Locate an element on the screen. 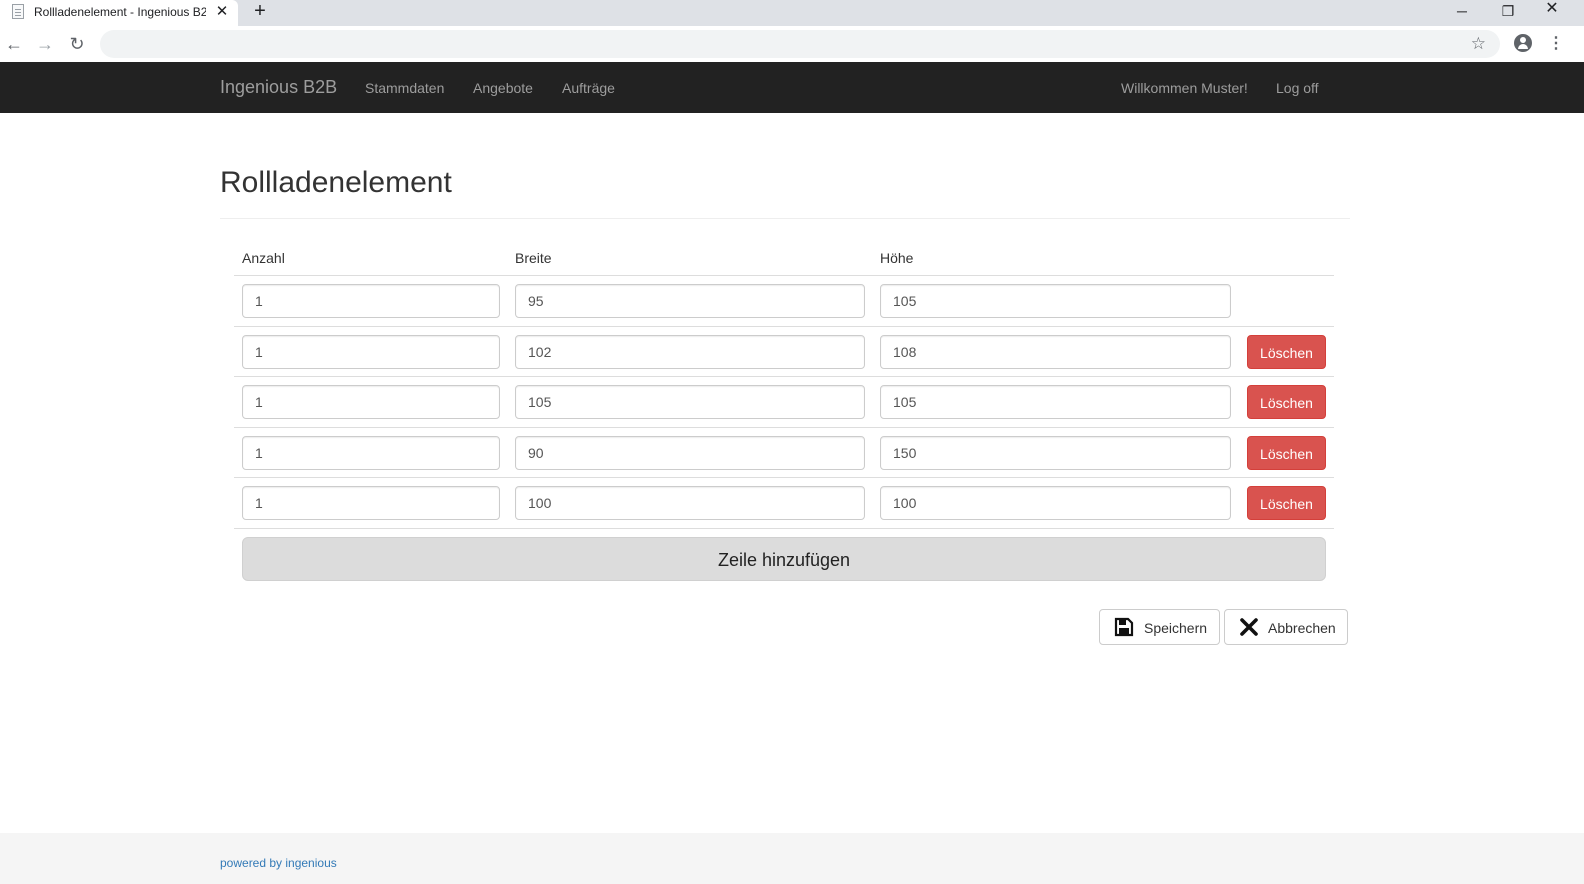 The height and width of the screenshot is (884, 1584). tab-title: Rollladenelement - Ingenious B2B is located at coordinates (120, 12).